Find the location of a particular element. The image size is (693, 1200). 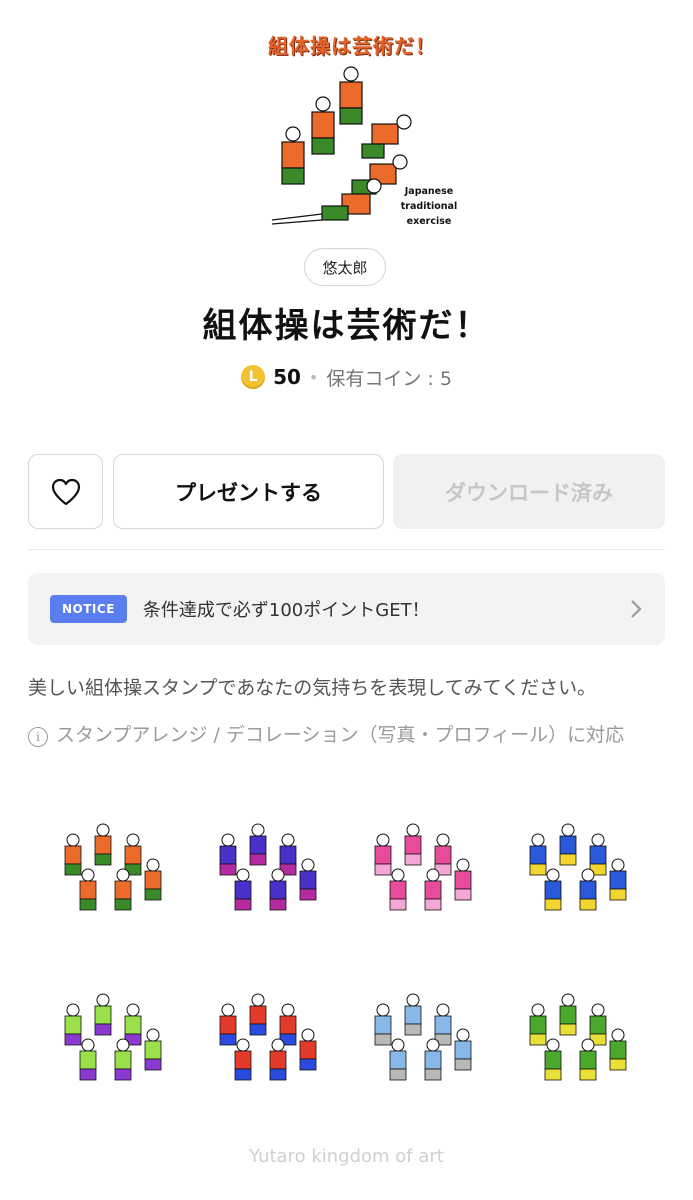

description: 美しい組体操スタンプであなたの気持ちを表現してみてください。 is located at coordinates (312, 688).